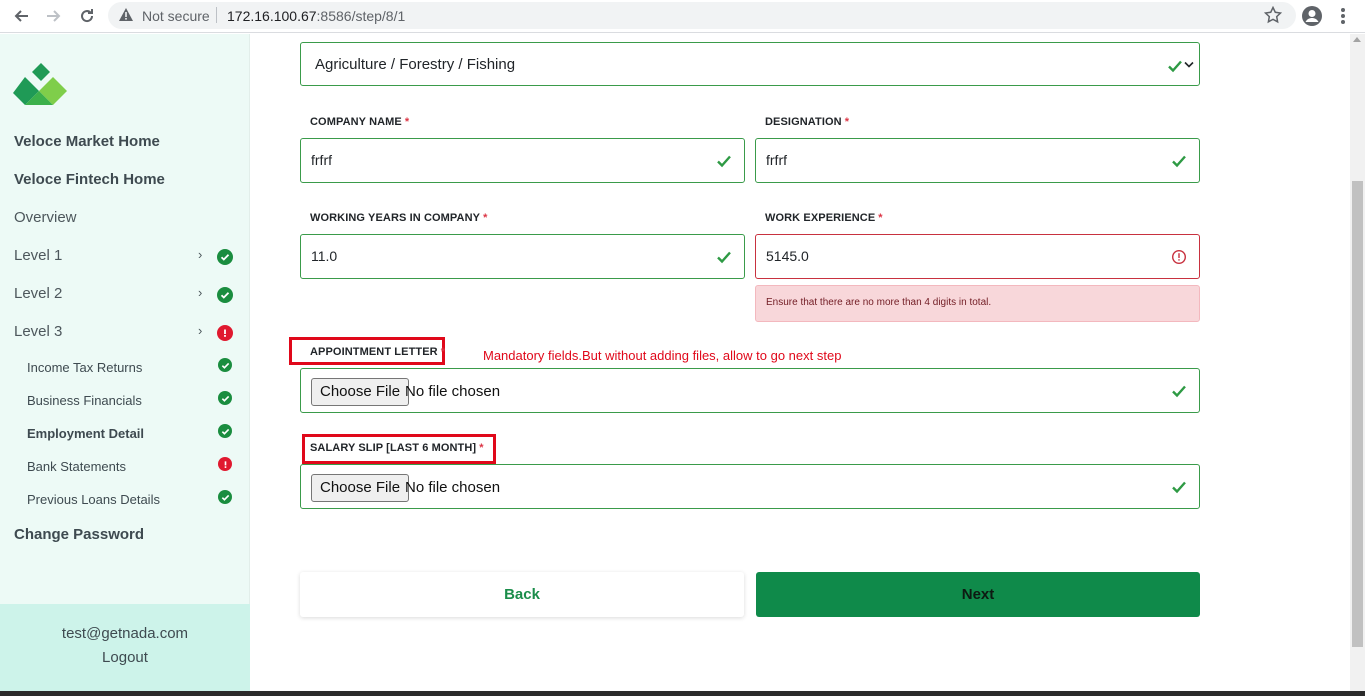 This screenshot has width=1365, height=696. What do you see at coordinates (776, 160) in the screenshot?
I see `designation-value: frfrf` at bounding box center [776, 160].